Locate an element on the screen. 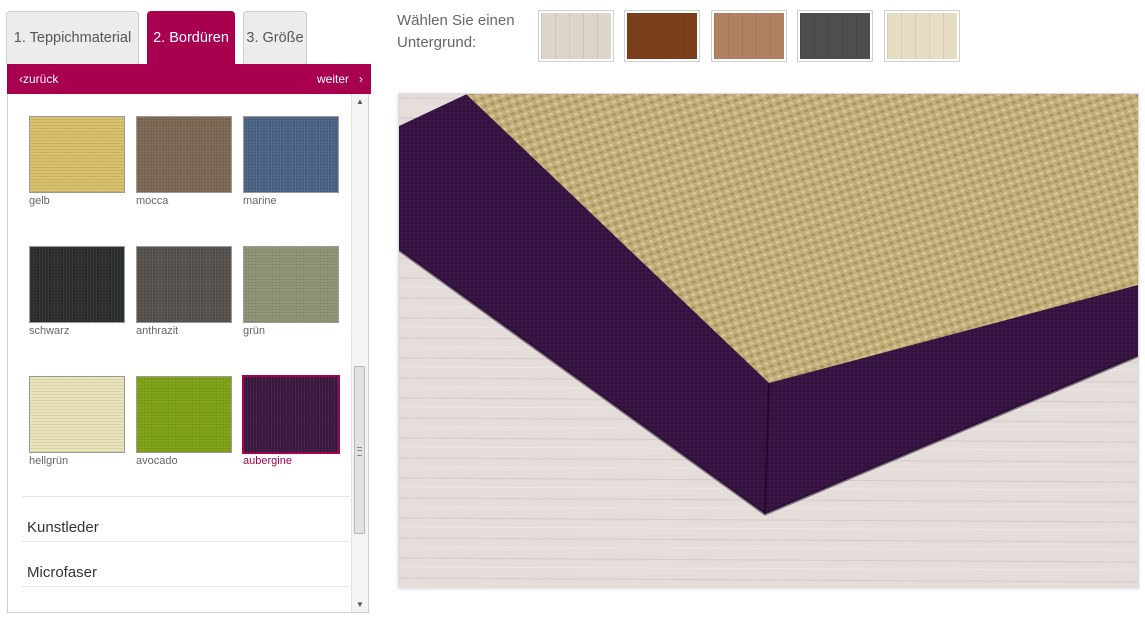 The image size is (1145, 620). step-navigation-bar: ‹zurück weiter › is located at coordinates (189, 79).